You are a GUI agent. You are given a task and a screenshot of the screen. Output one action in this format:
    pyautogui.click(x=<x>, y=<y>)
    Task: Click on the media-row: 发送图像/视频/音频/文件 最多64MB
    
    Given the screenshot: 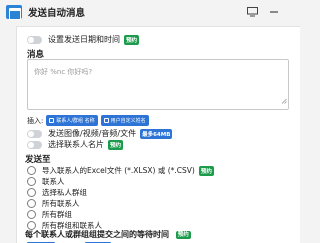 What is the action you would take?
    pyautogui.click(x=100, y=133)
    